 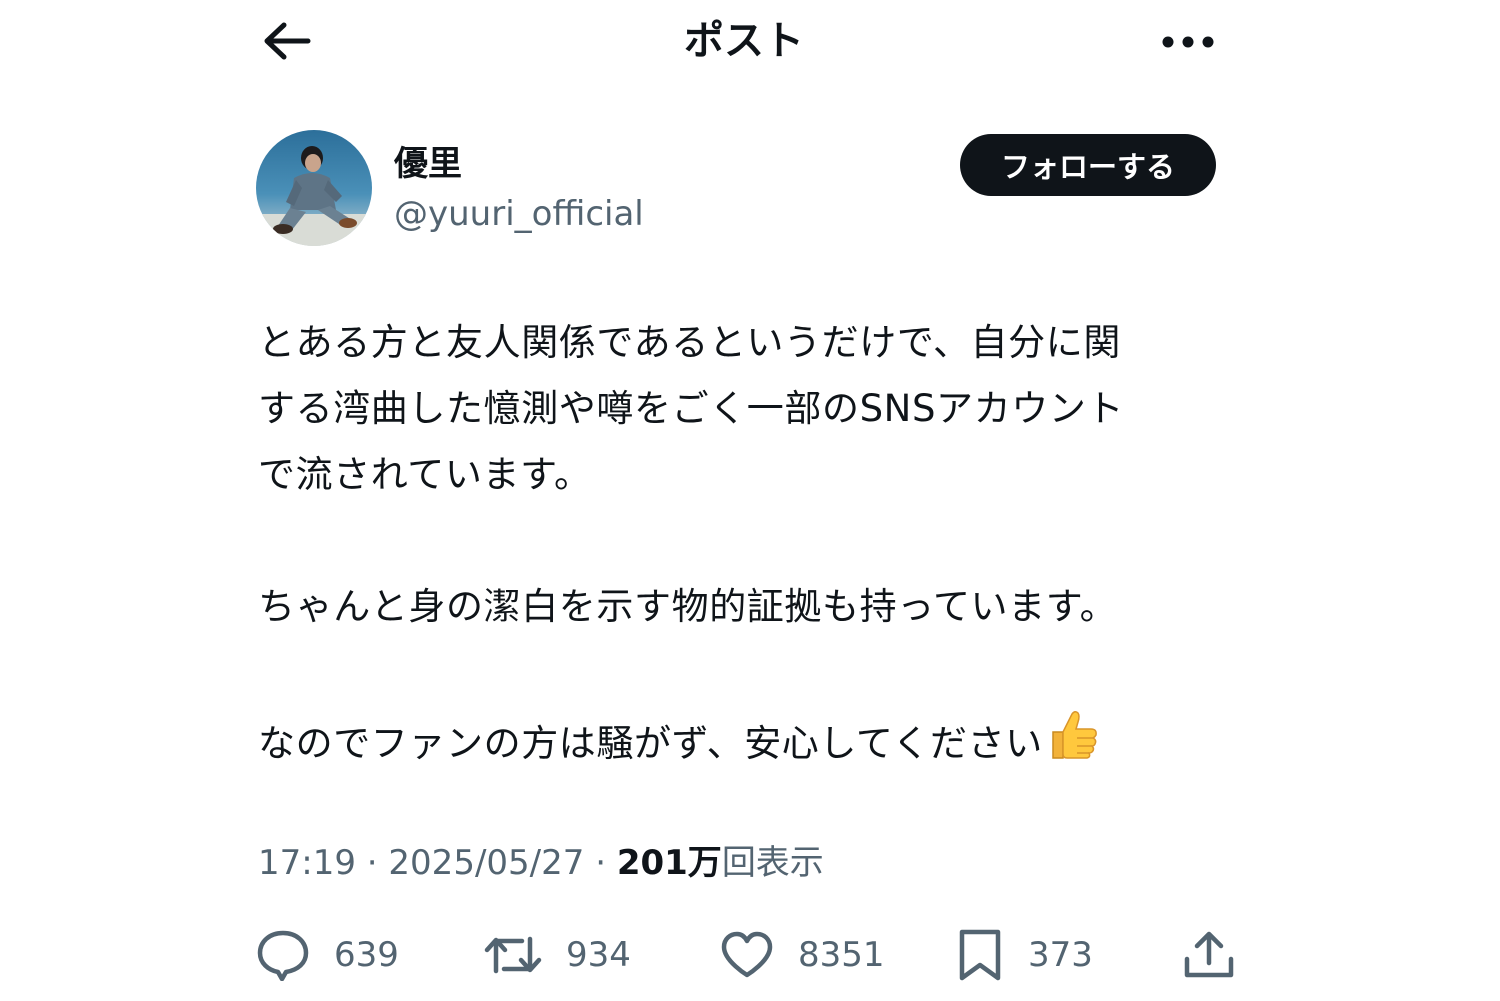 I want to click on repost-count: 934, so click(x=598, y=955).